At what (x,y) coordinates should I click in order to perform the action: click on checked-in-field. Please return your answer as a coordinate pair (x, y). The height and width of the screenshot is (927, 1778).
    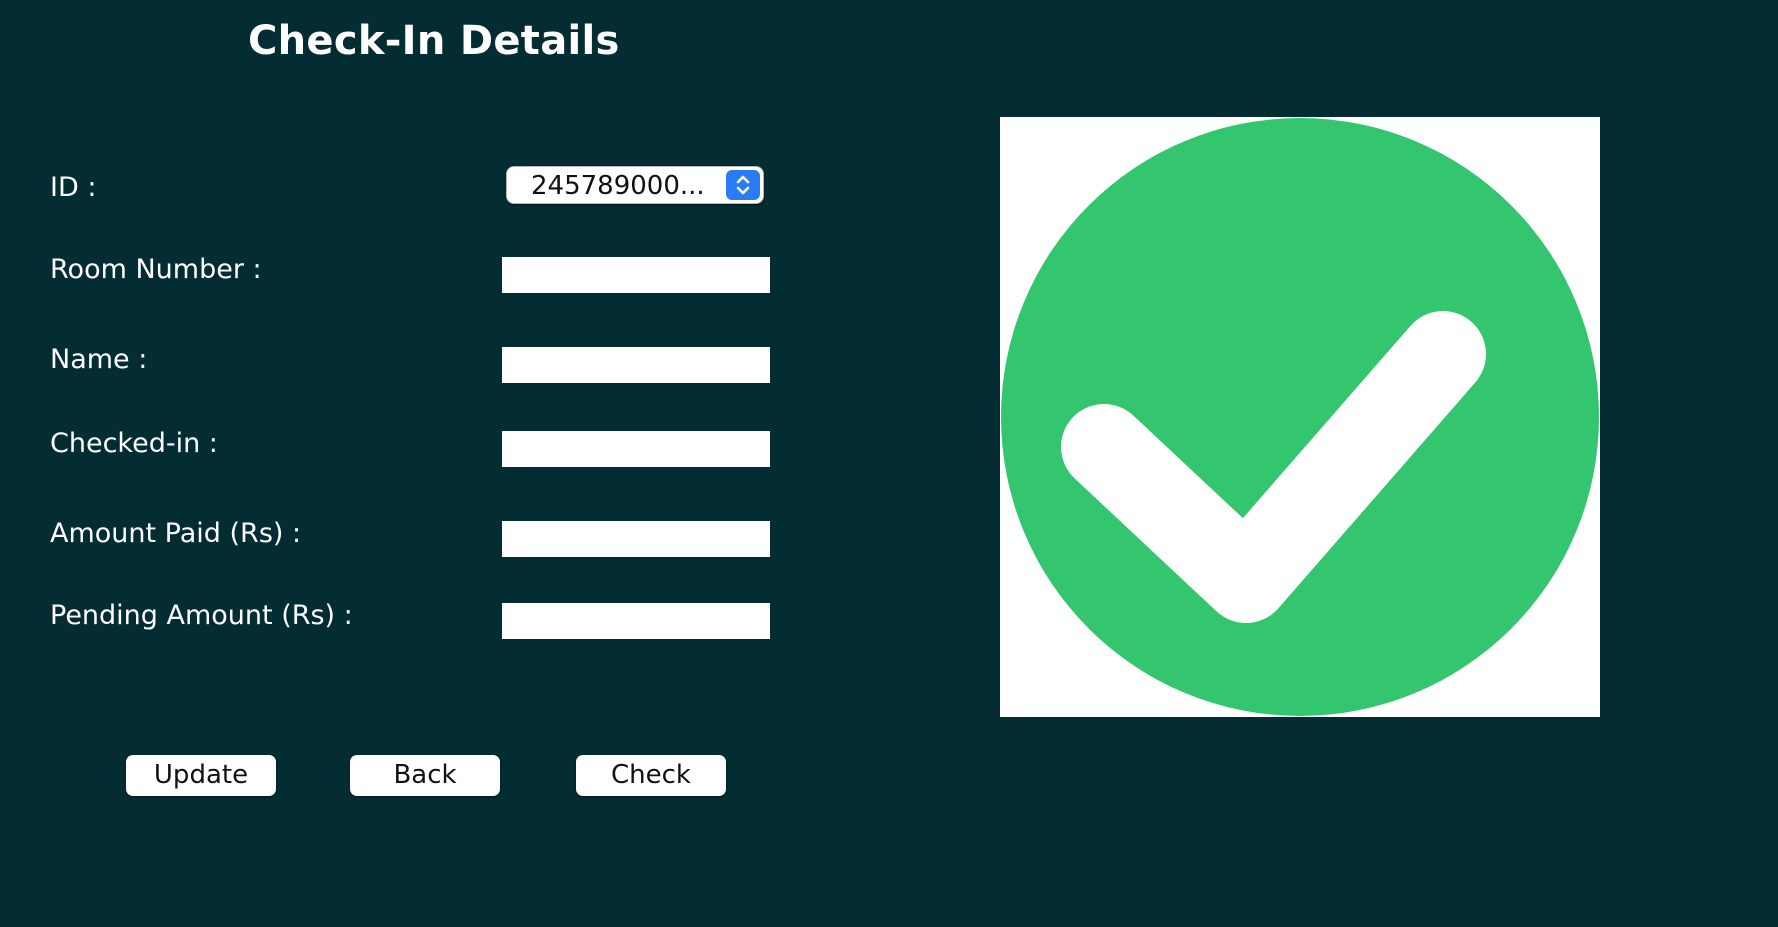
    Looking at the image, I should click on (636, 449).